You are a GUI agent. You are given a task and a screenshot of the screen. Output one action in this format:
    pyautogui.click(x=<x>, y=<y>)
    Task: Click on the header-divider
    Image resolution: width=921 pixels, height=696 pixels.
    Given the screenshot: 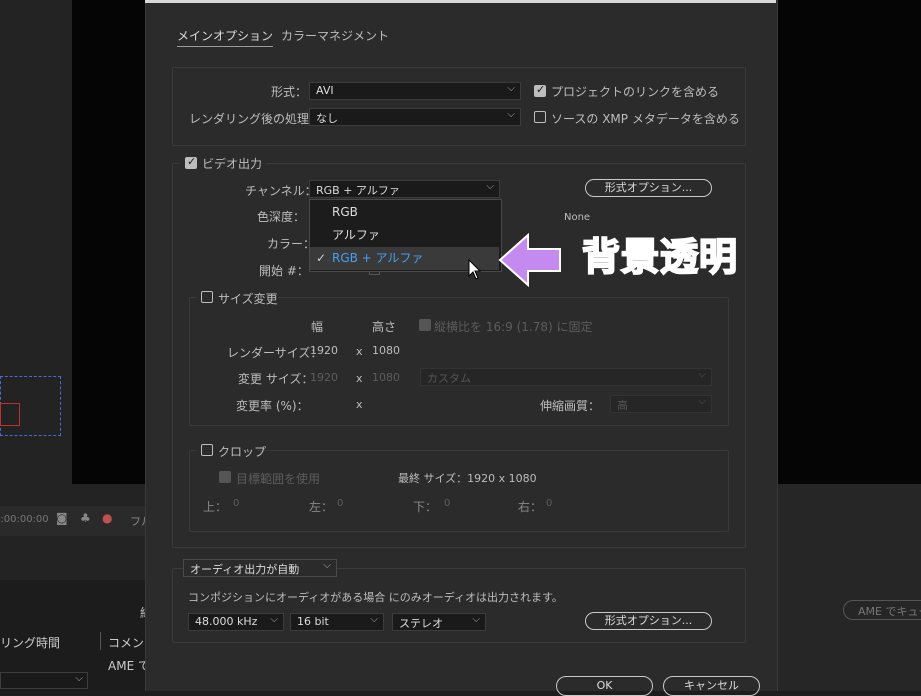 What is the action you would take?
    pyautogui.click(x=100, y=641)
    